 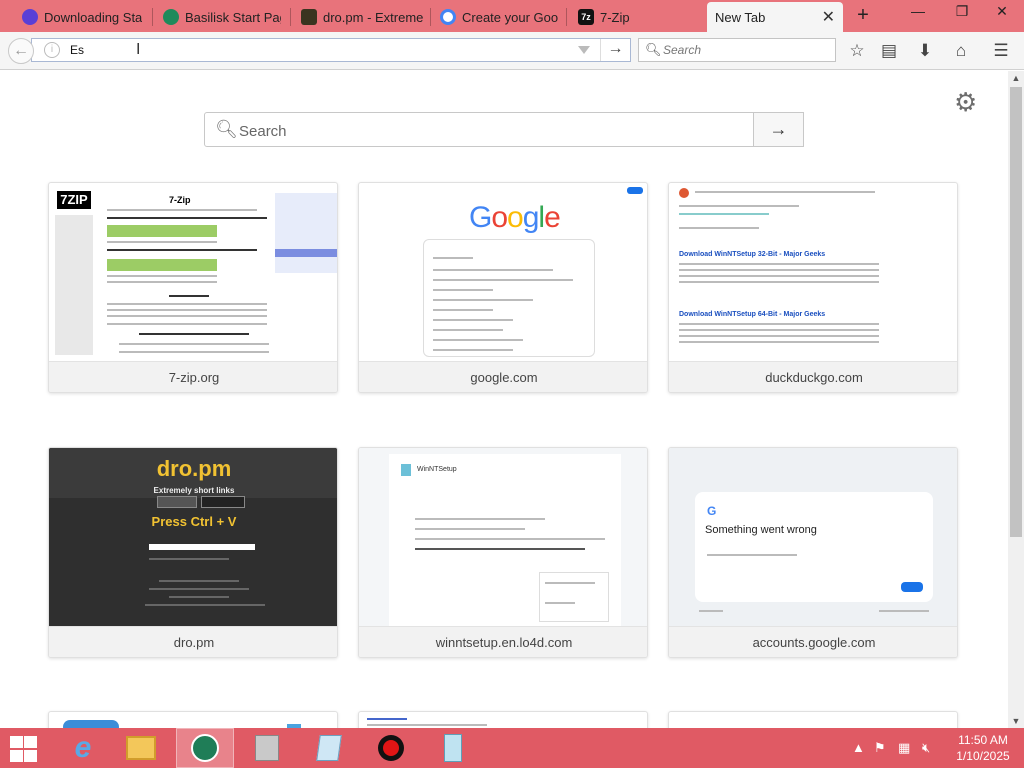 I want to click on folder-icon, so click(x=141, y=748).